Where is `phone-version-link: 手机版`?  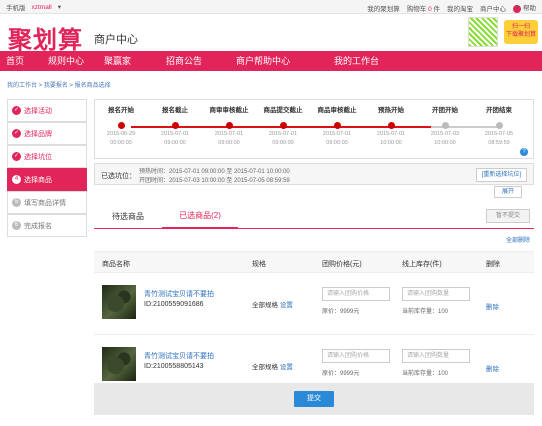
phone-version-link: 手机版 is located at coordinates (16, 7).